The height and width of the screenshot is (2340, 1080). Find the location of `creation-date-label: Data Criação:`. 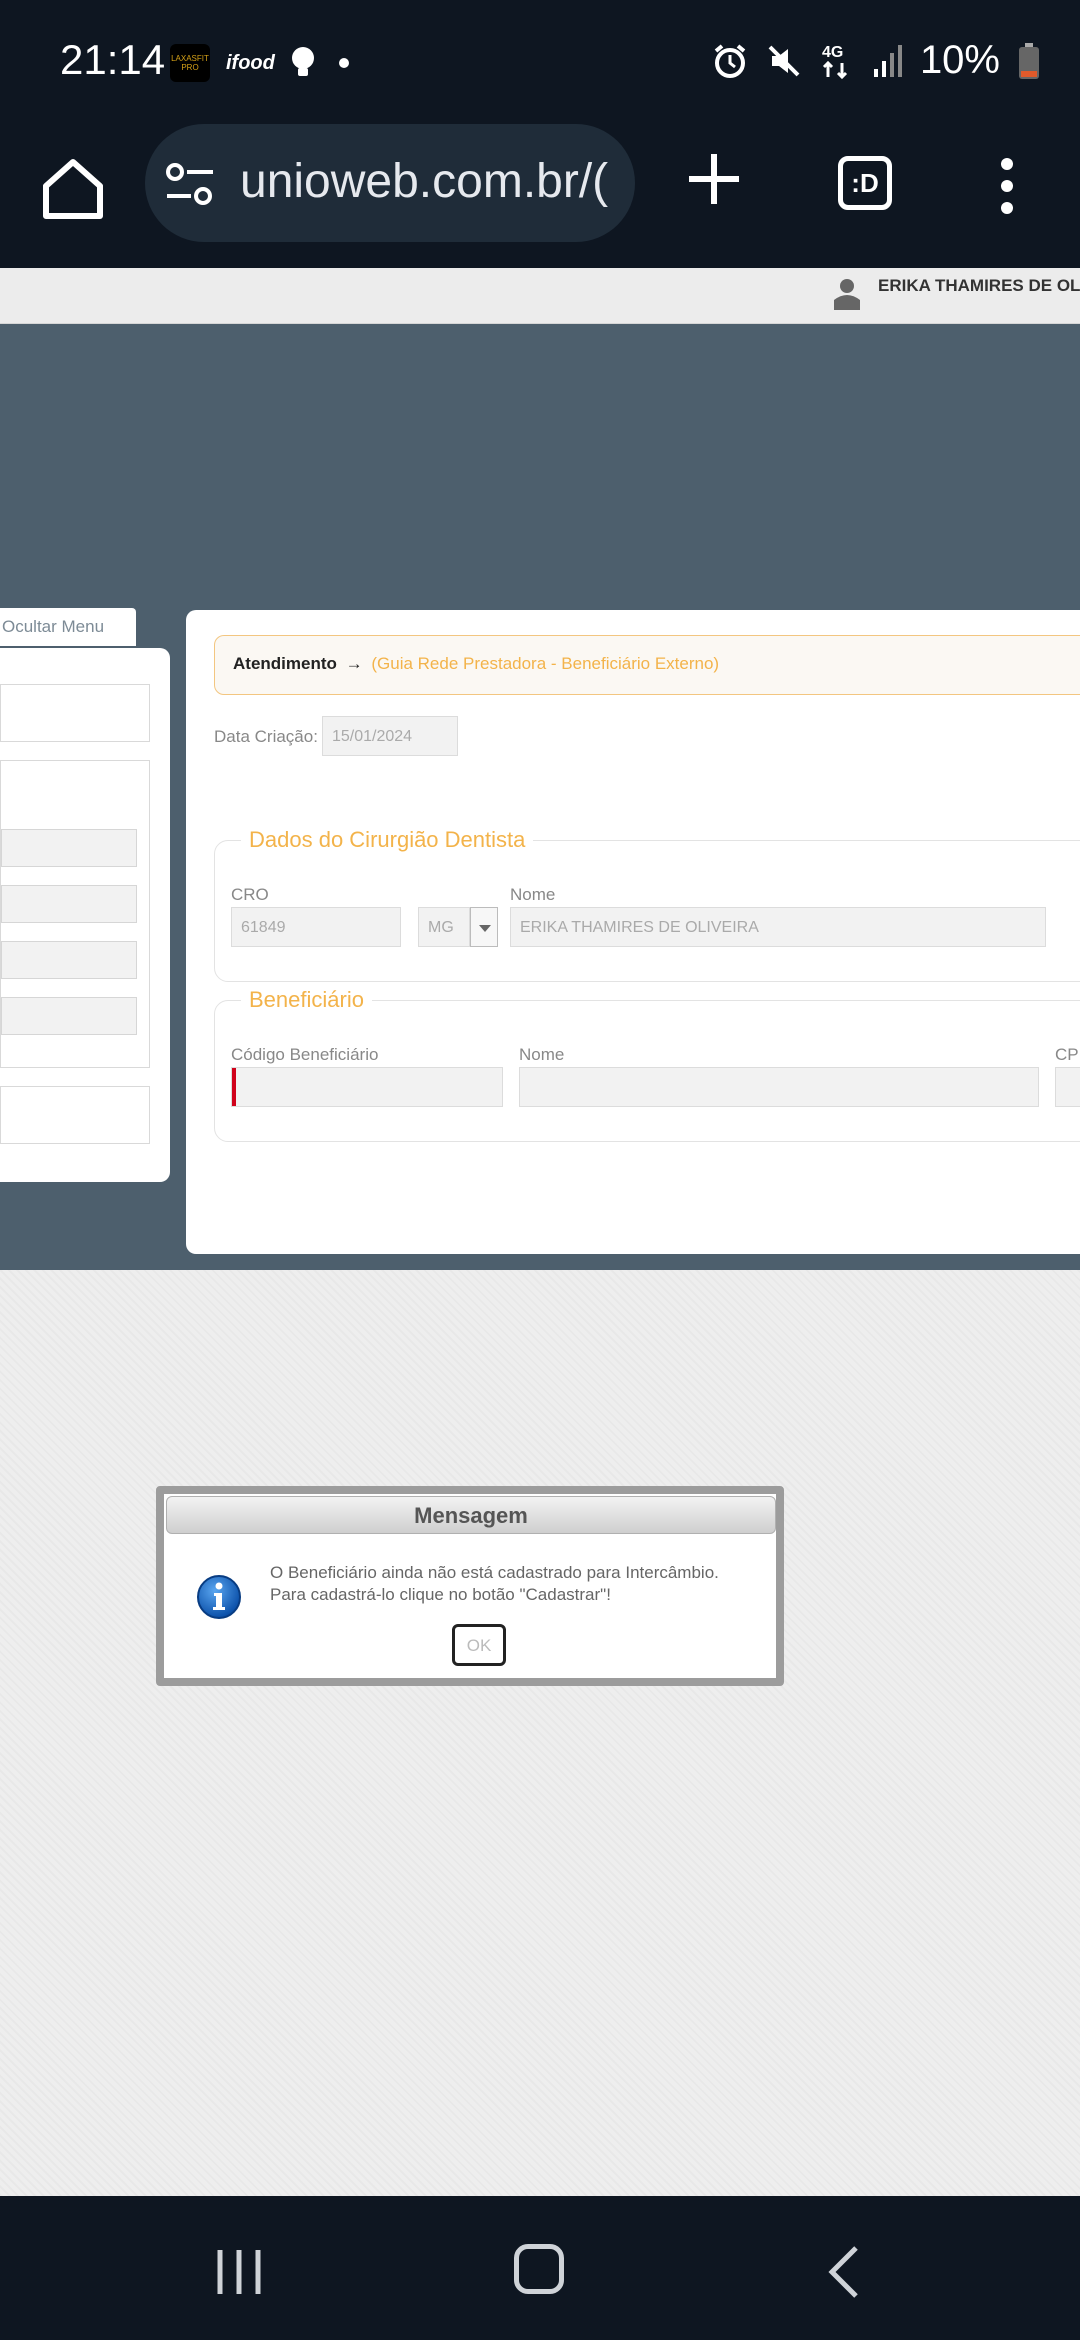

creation-date-label: Data Criação: is located at coordinates (266, 736).